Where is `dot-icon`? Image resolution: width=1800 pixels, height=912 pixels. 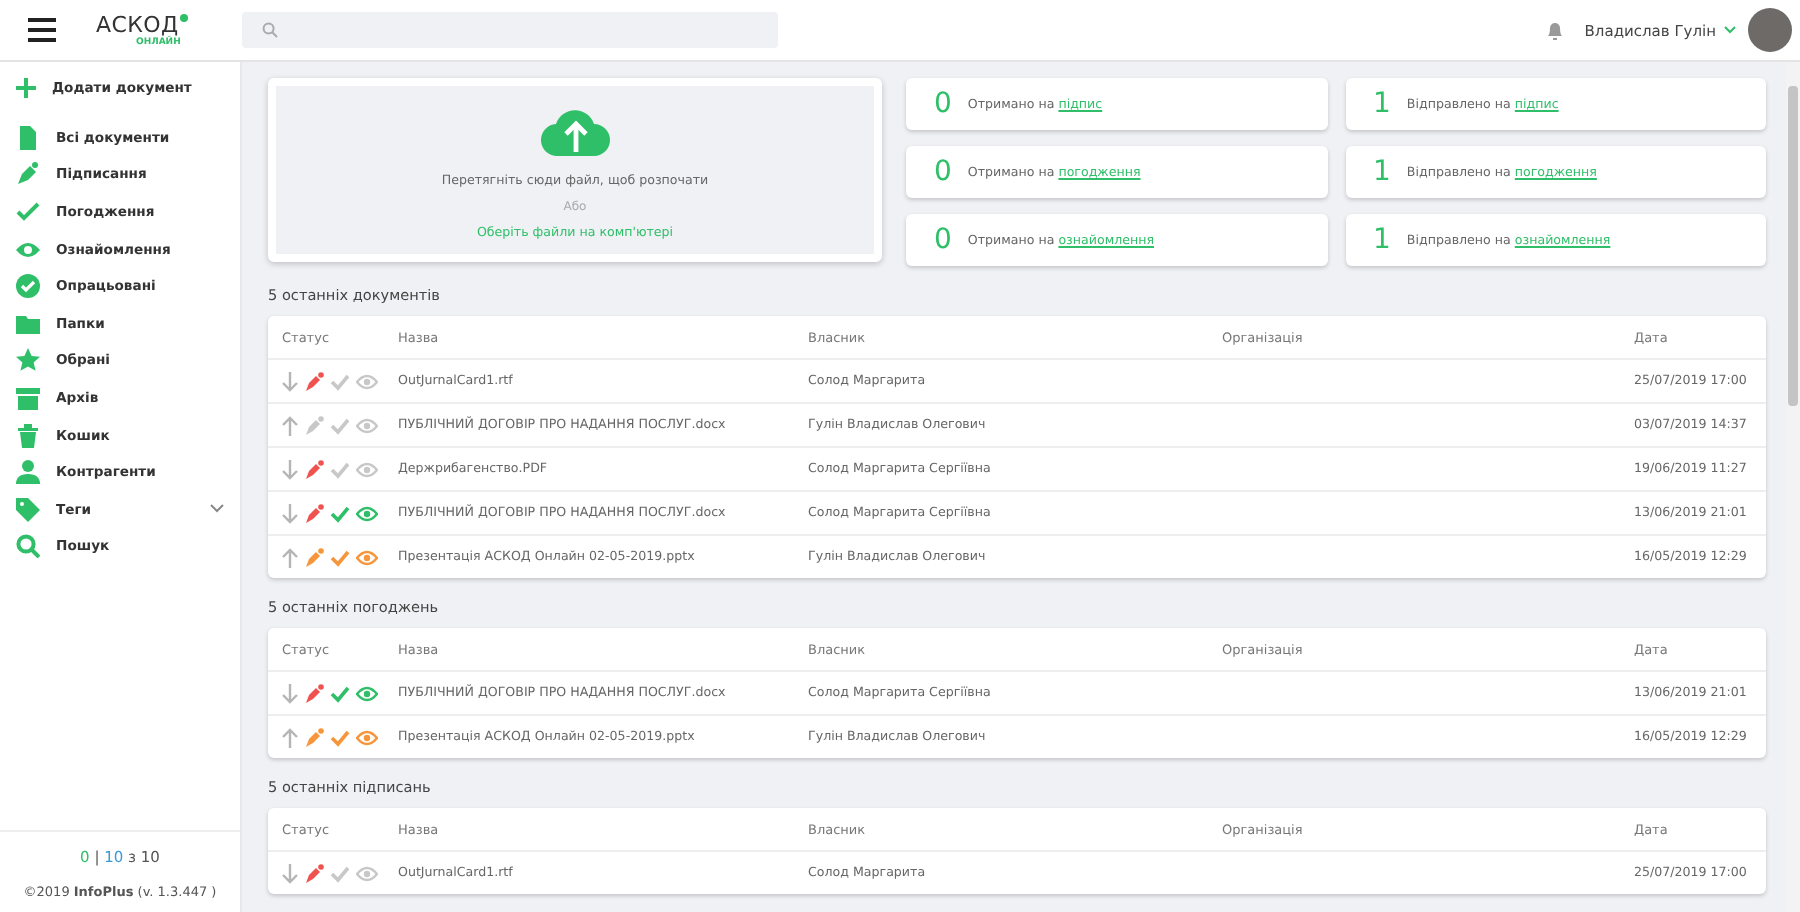 dot-icon is located at coordinates (184, 17).